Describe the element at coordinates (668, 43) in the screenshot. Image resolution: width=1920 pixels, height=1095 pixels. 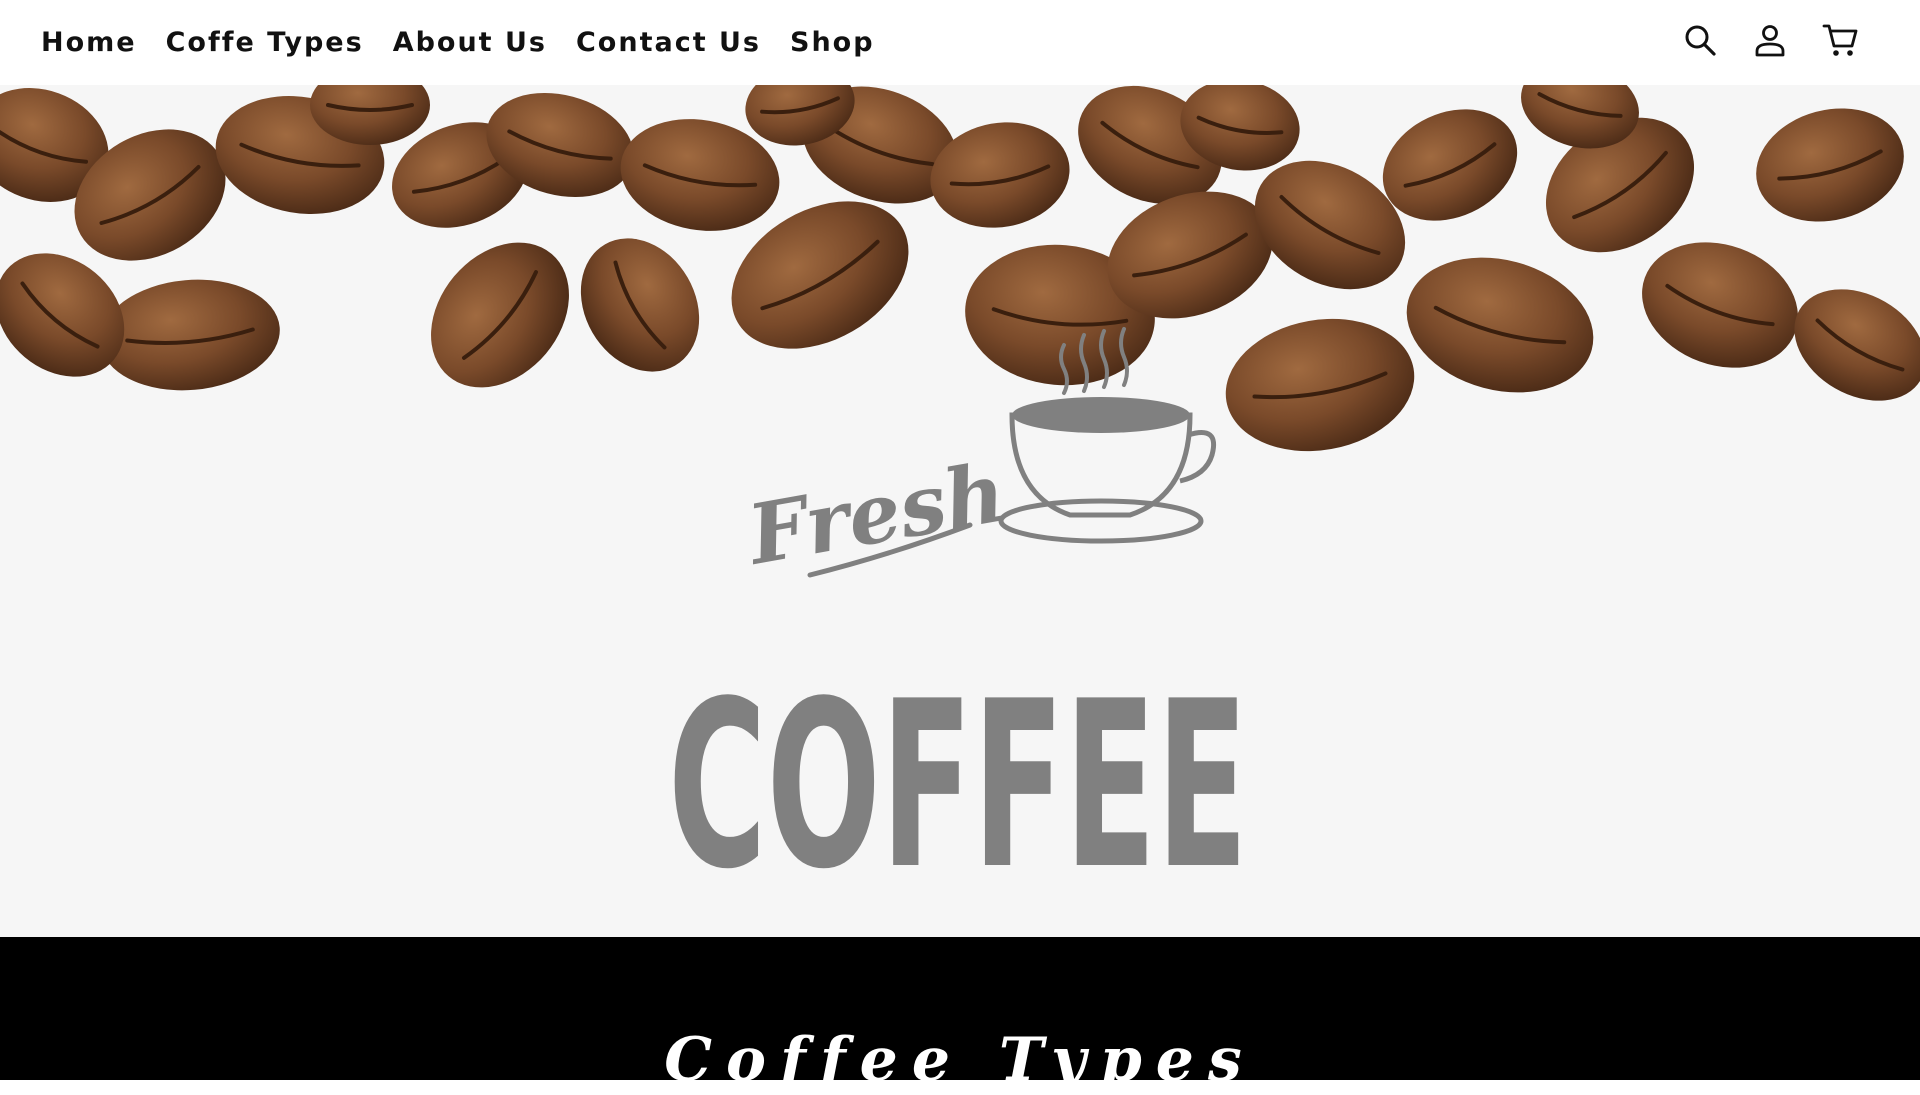
I see `nav-contact-us: Contact Us` at that location.